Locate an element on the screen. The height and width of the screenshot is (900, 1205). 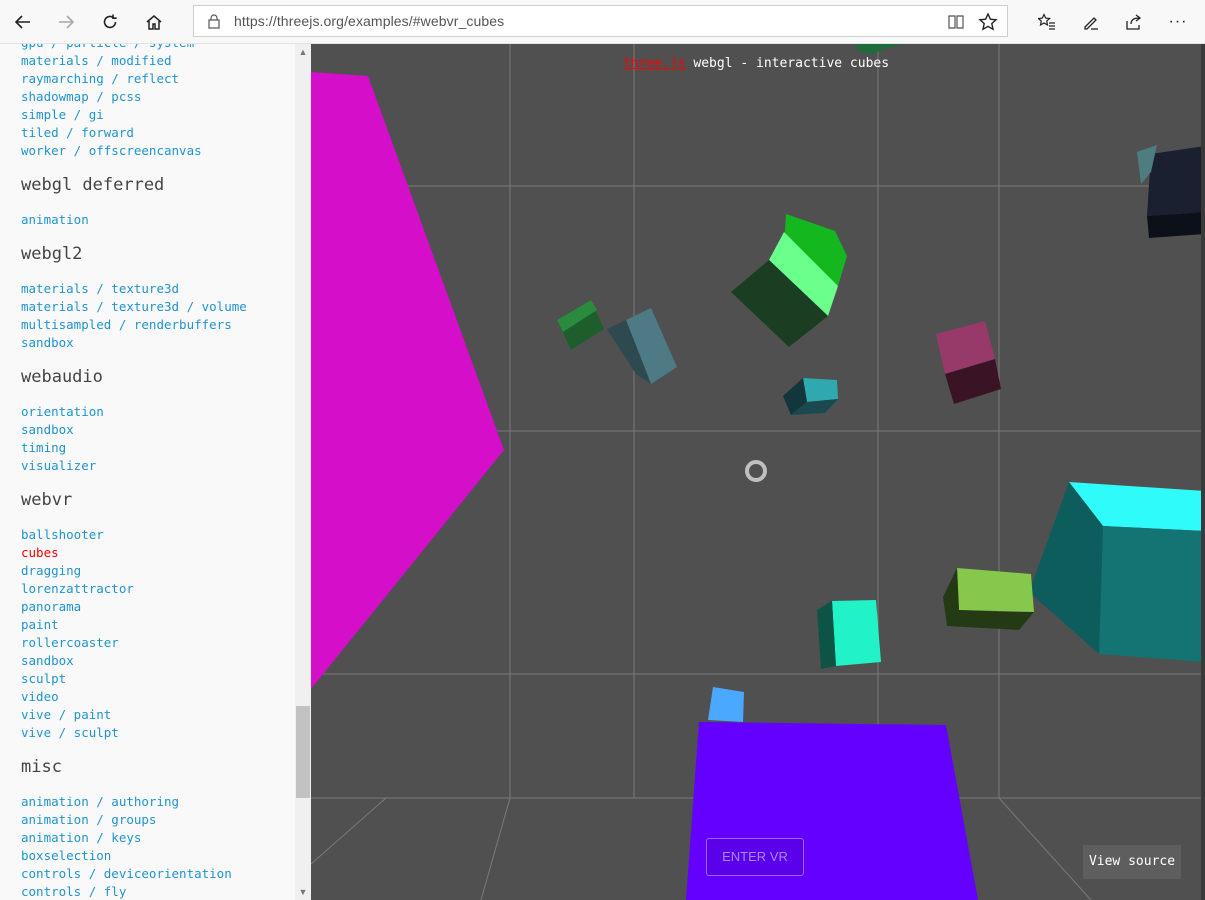
sidebar-link: controls / deviceorientation is located at coordinates (156, 874).